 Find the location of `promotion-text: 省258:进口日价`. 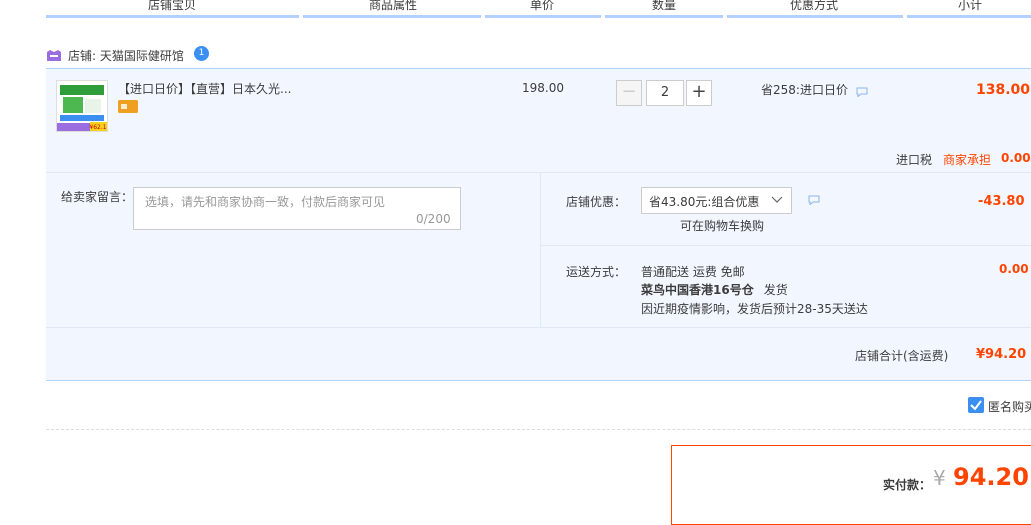

promotion-text: 省258:进口日价 is located at coordinates (804, 90).